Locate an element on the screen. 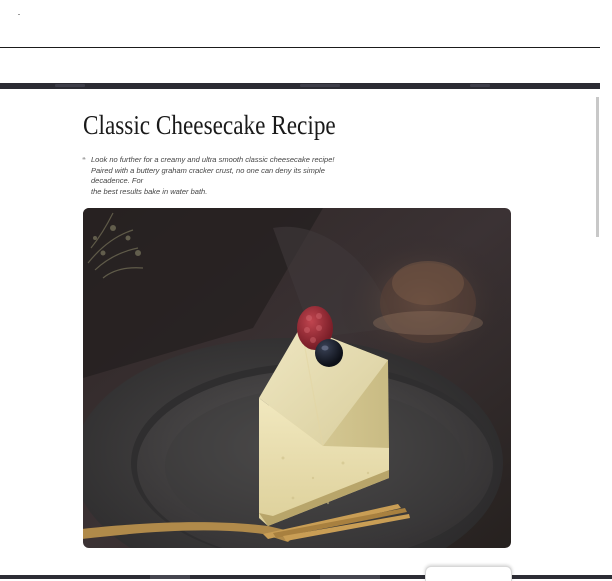  top-whitespace is located at coordinates (306, 24).